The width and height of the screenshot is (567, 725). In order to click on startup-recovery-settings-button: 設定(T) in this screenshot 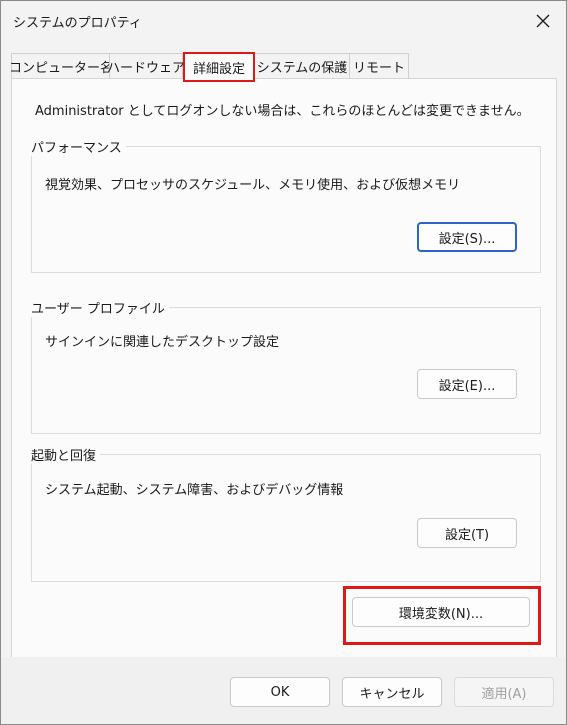, I will do `click(467, 533)`.